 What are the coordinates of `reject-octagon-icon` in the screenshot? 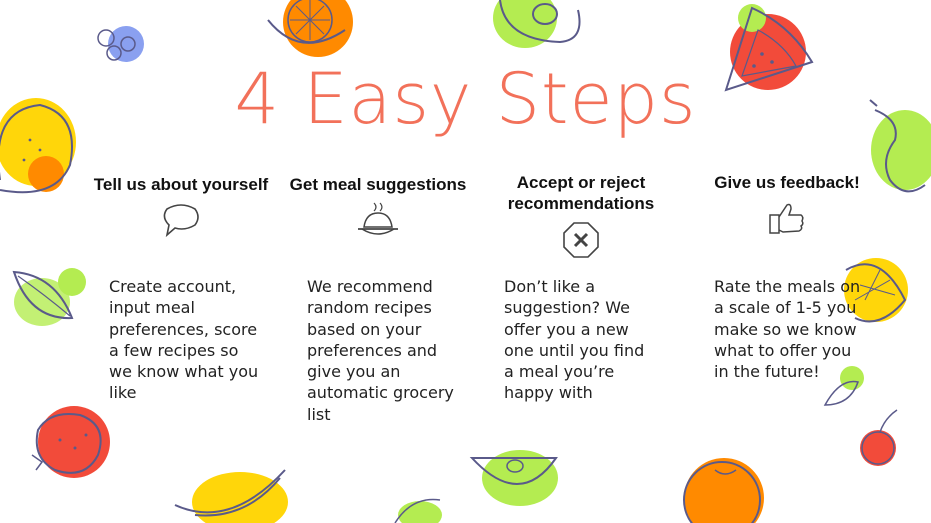 It's located at (581, 240).